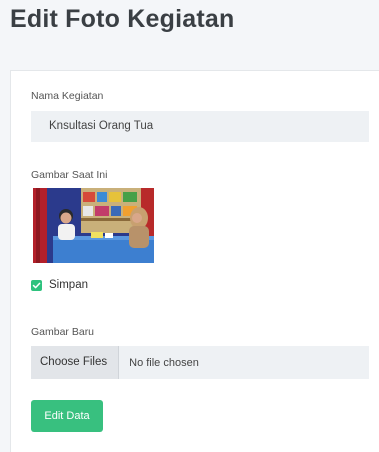 The image size is (379, 452). Describe the element at coordinates (164, 362) in the screenshot. I see `file-status-text: No file chosen` at that location.